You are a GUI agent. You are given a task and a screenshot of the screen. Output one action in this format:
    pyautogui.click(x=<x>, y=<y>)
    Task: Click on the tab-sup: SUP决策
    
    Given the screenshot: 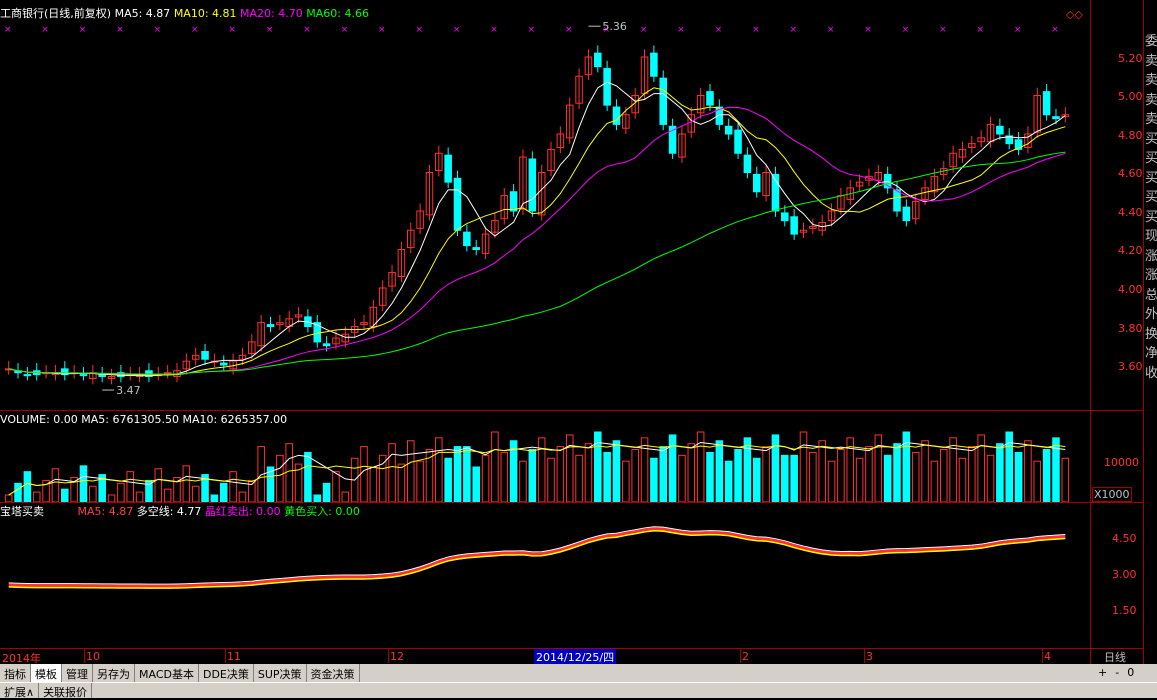 What is the action you would take?
    pyautogui.click(x=280, y=673)
    